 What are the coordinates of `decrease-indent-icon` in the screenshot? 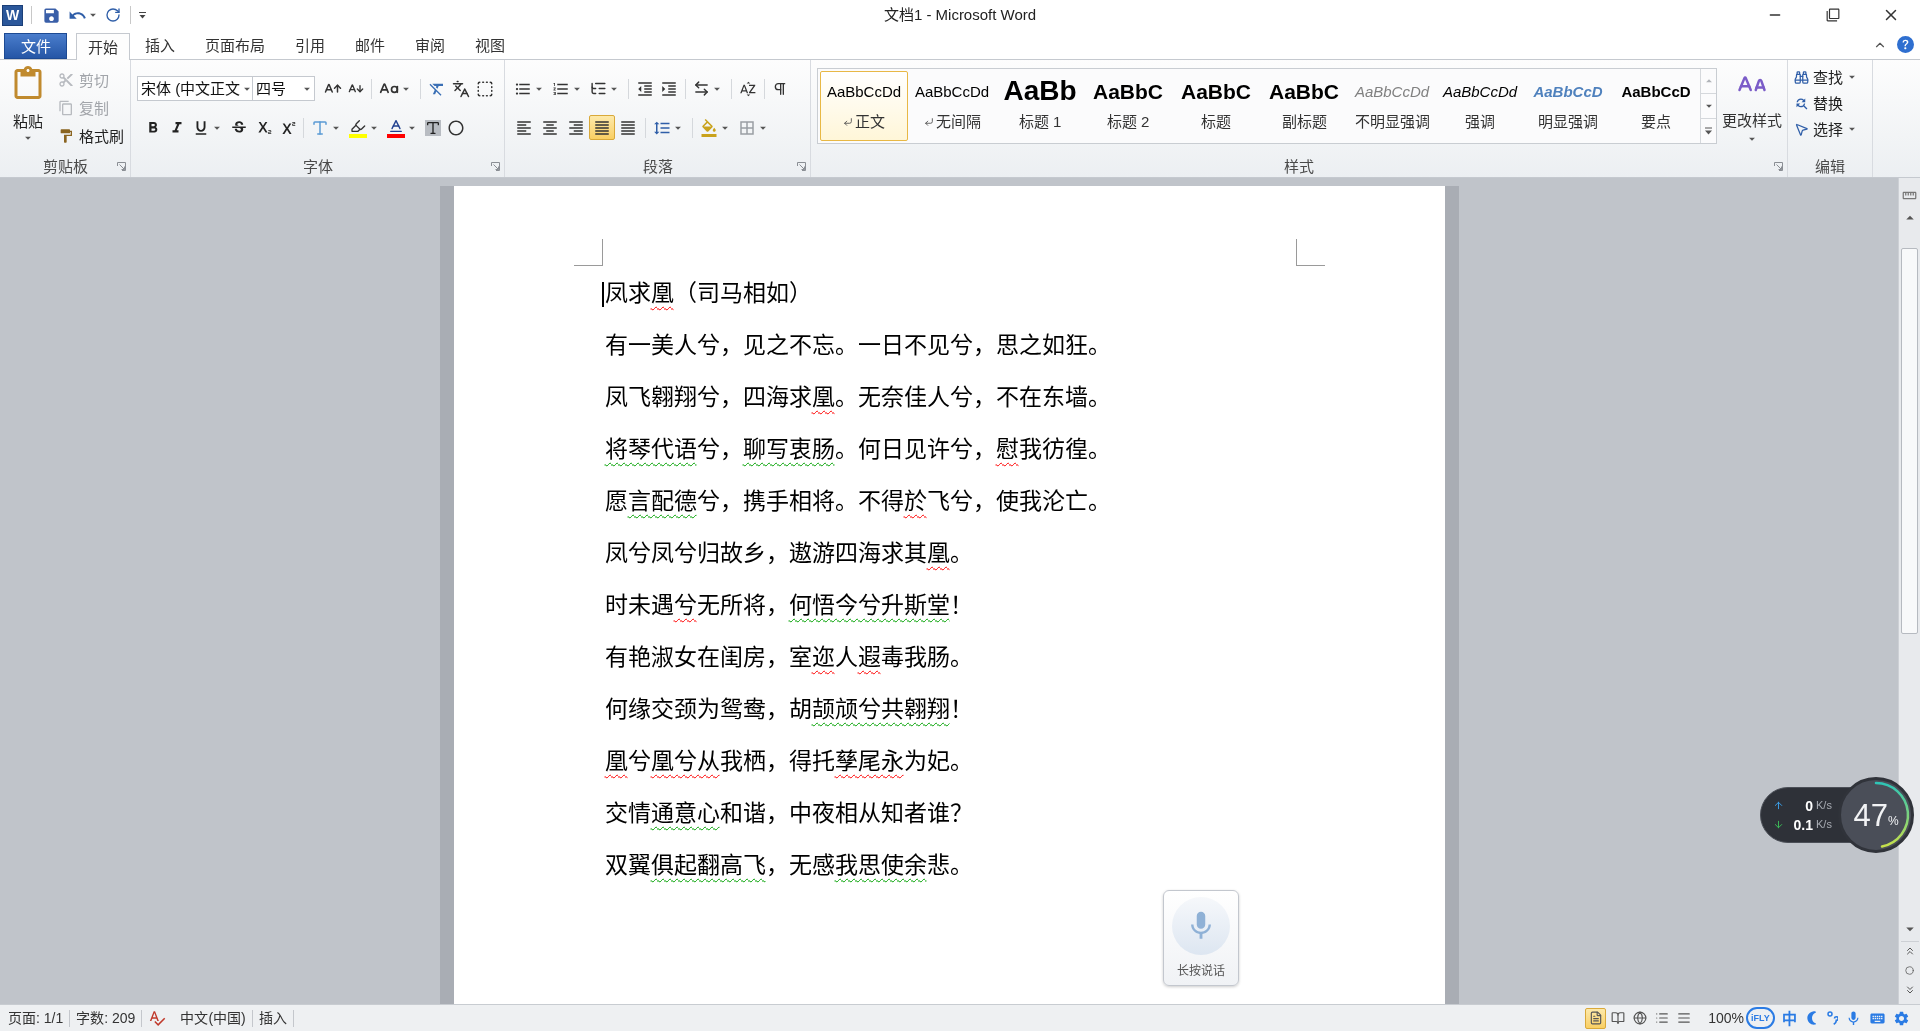 It's located at (645, 88).